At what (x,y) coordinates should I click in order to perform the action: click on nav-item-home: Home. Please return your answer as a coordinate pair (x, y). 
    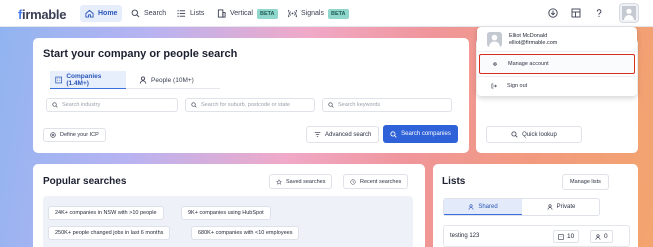
    Looking at the image, I should click on (101, 13).